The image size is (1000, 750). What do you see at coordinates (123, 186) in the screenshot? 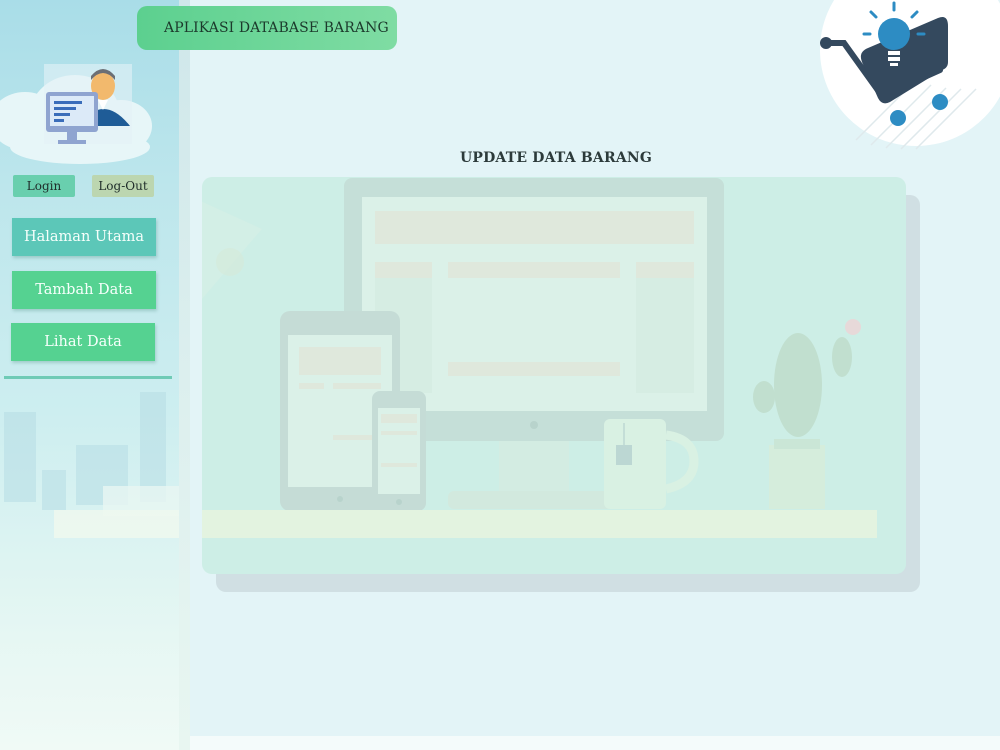
I see `logout-button: Log-Out` at bounding box center [123, 186].